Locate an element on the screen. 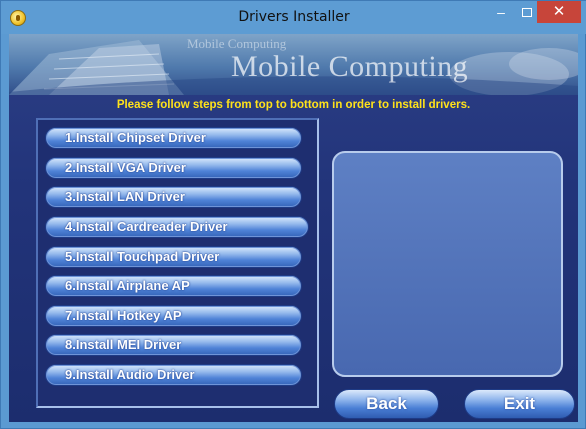 The width and height of the screenshot is (586, 429). maximize-icon is located at coordinates (527, 12).